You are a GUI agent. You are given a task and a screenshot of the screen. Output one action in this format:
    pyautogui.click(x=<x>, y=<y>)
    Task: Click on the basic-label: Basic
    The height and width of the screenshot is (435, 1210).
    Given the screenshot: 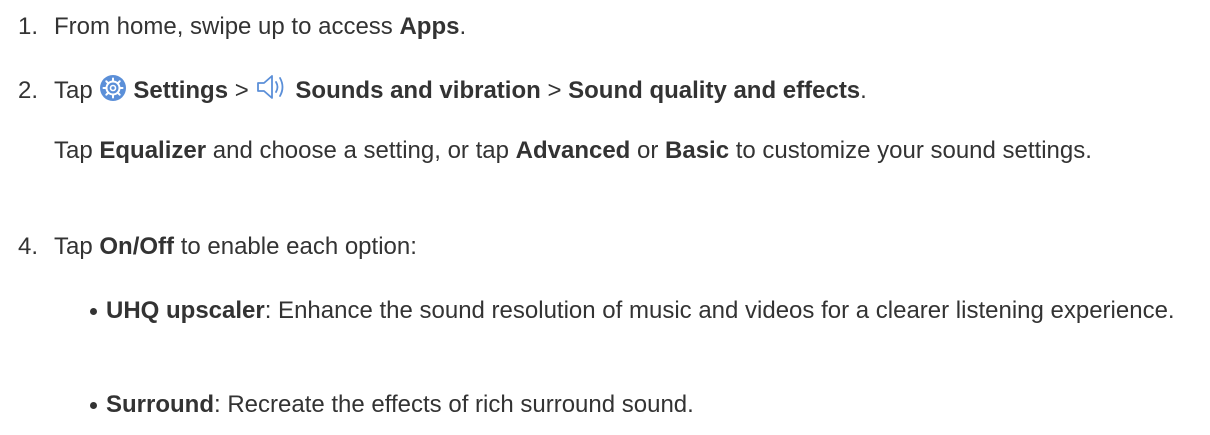 What is the action you would take?
    pyautogui.click(x=697, y=150)
    